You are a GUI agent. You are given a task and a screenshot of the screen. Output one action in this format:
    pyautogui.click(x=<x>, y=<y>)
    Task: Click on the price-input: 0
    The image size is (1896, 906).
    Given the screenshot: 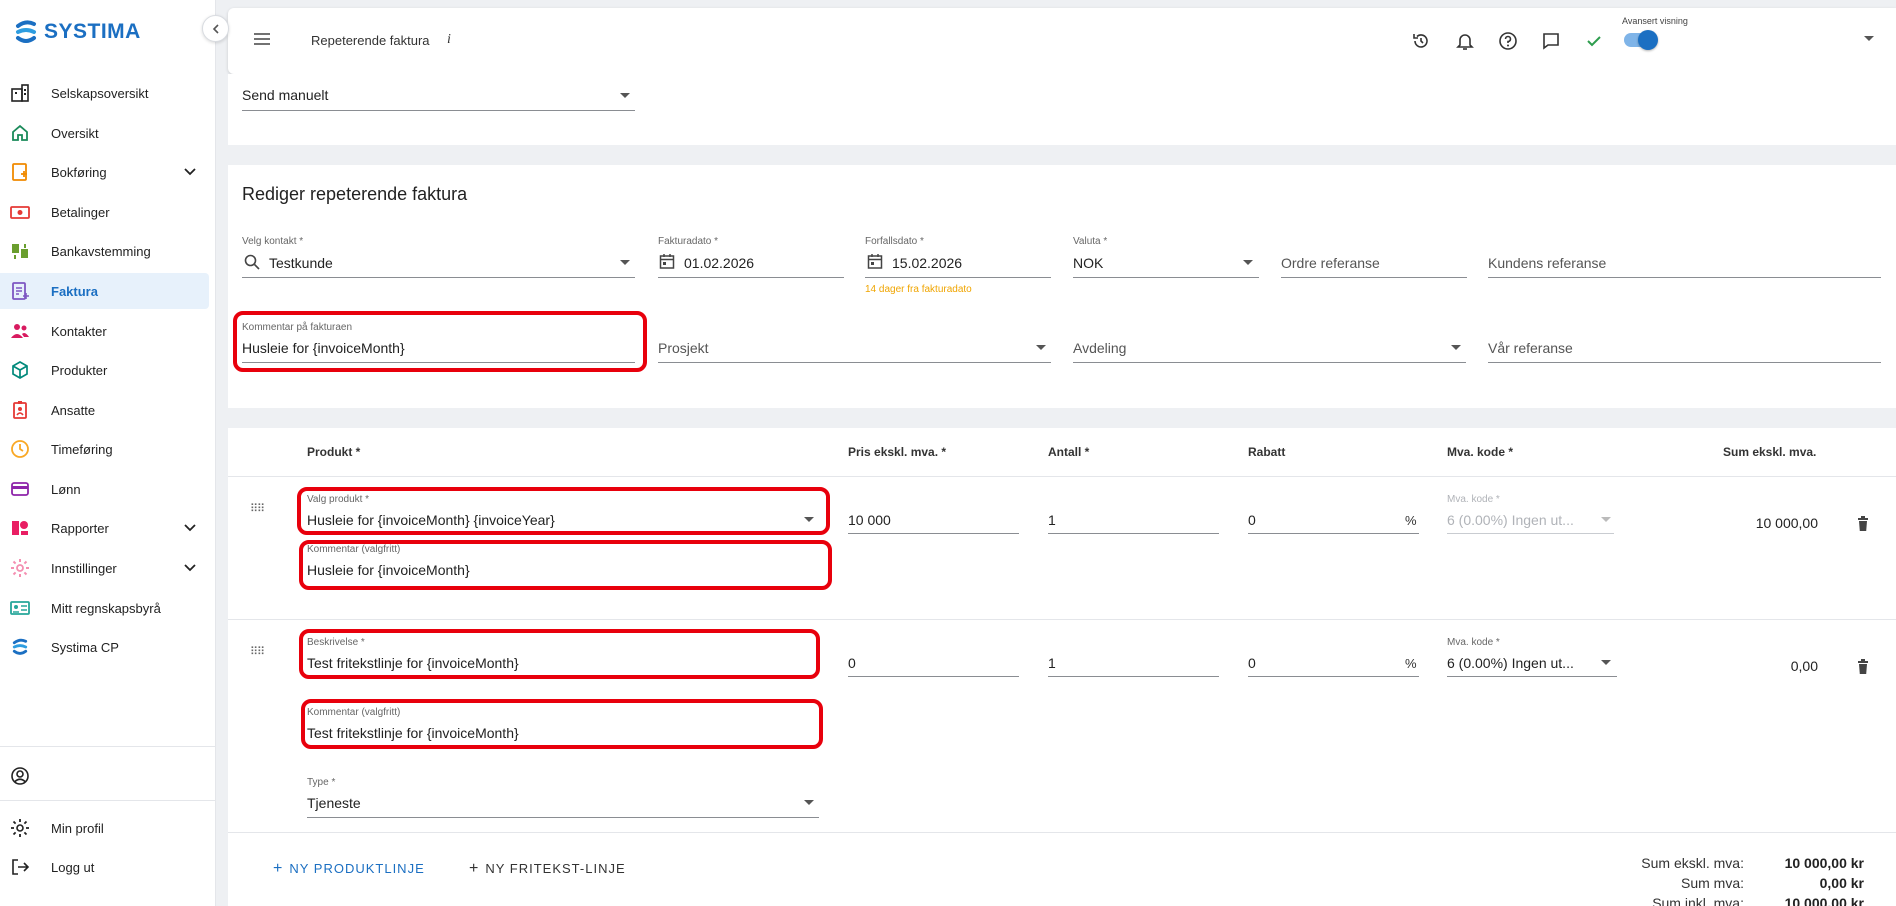 What is the action you would take?
    pyautogui.click(x=852, y=663)
    